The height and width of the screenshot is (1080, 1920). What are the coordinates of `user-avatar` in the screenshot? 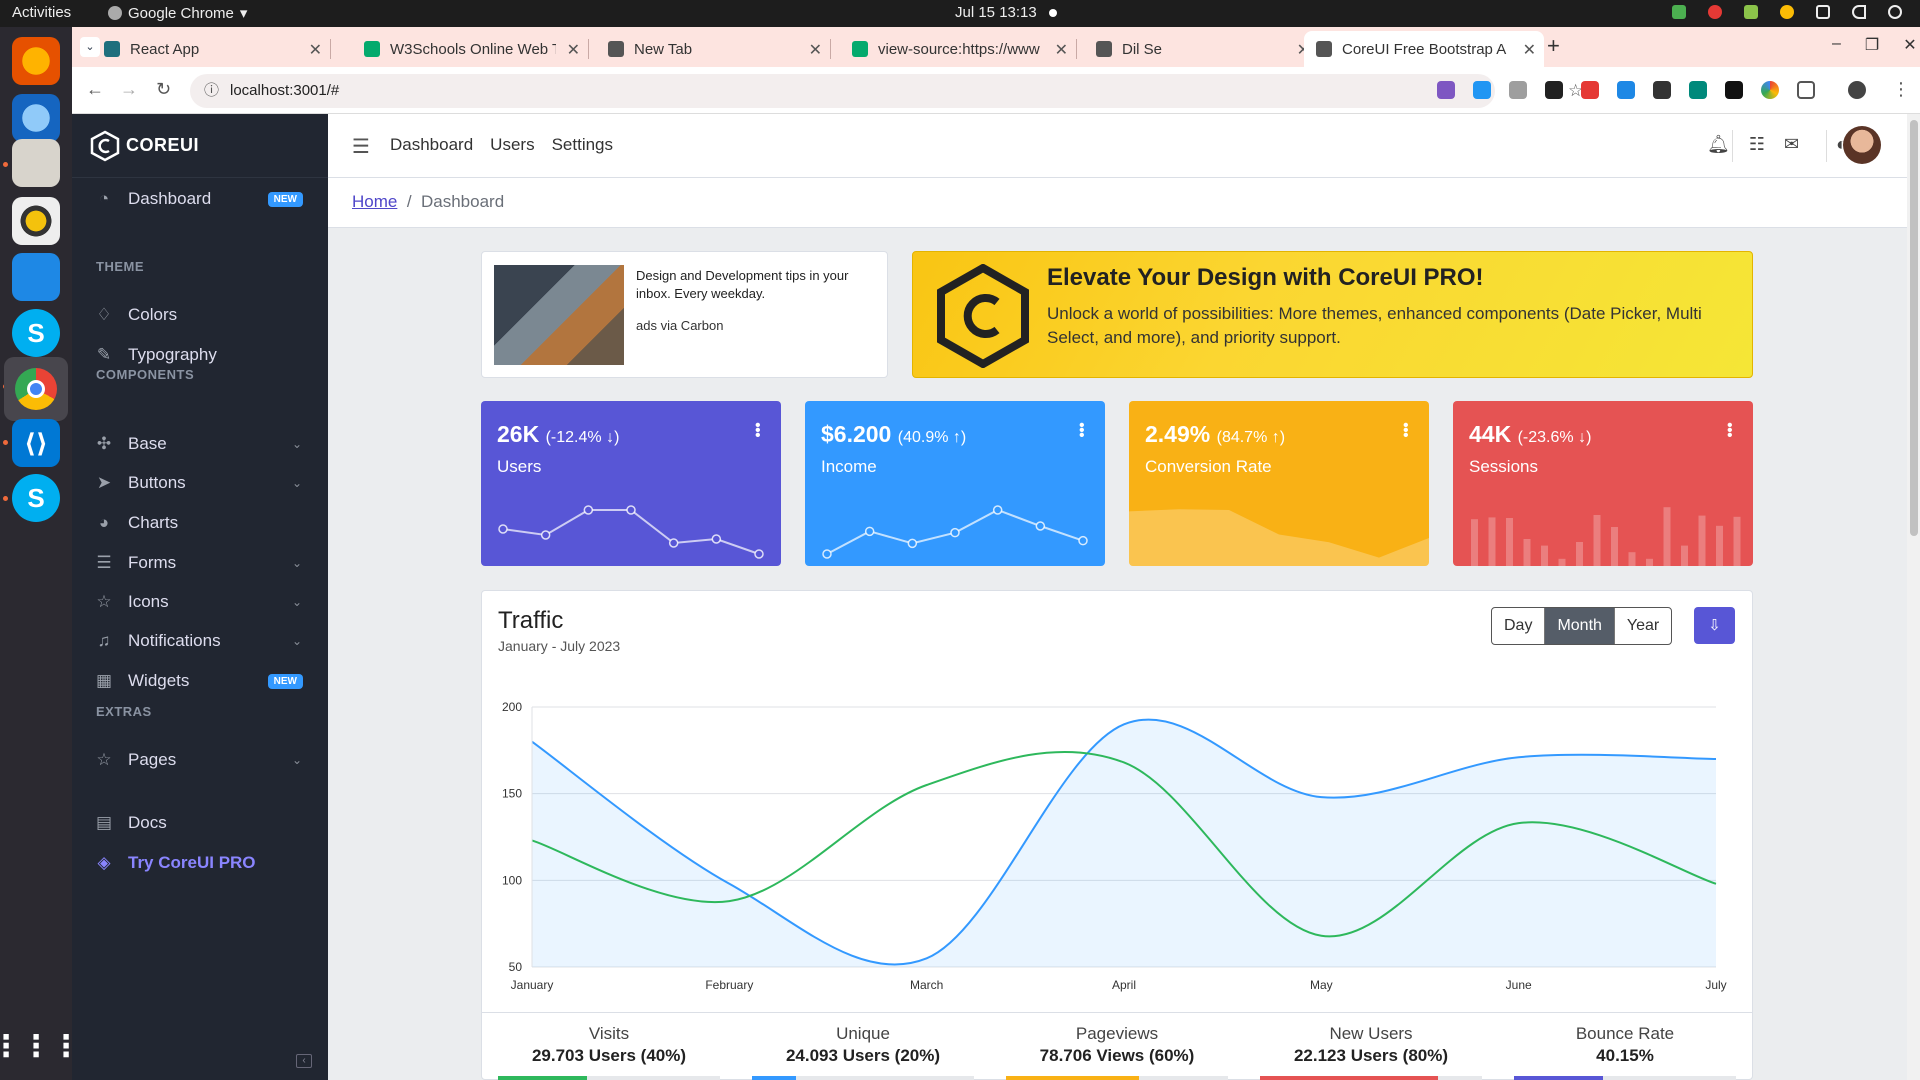 It's located at (1862, 145).